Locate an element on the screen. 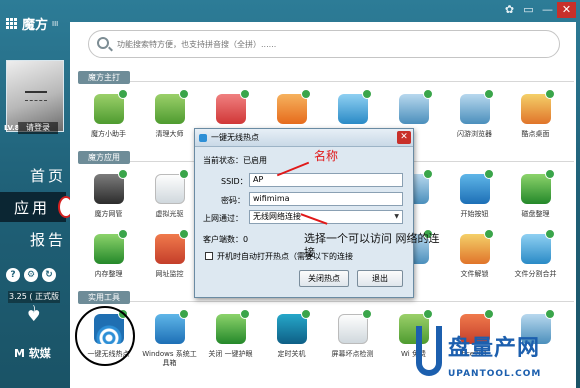 Image resolution: width=580 pixels, height=388 pixels. app-label: 虚拟光驱 is located at coordinates (169, 214).